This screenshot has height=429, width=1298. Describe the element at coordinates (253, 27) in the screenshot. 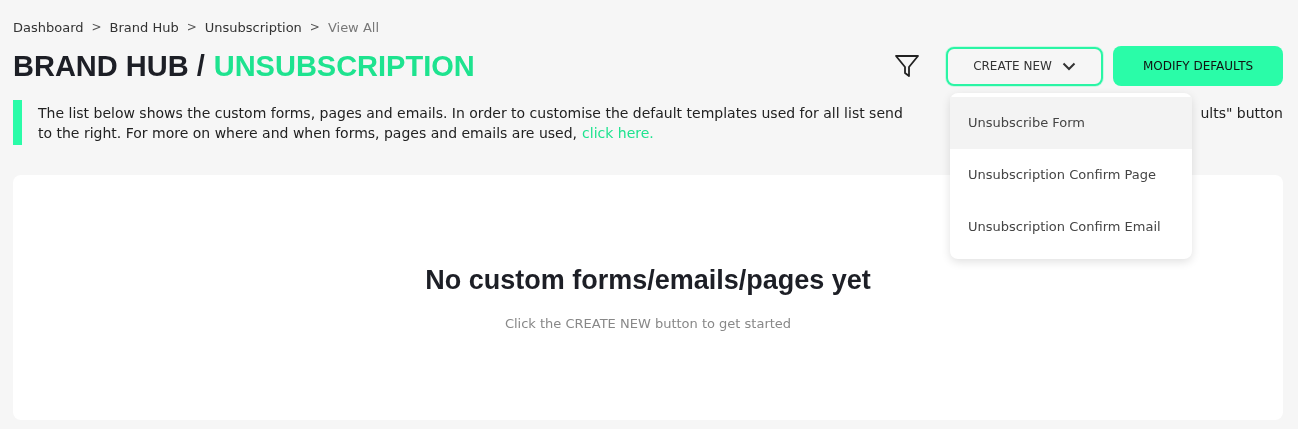

I see `breadcrumb-link: Unsubscription` at that location.